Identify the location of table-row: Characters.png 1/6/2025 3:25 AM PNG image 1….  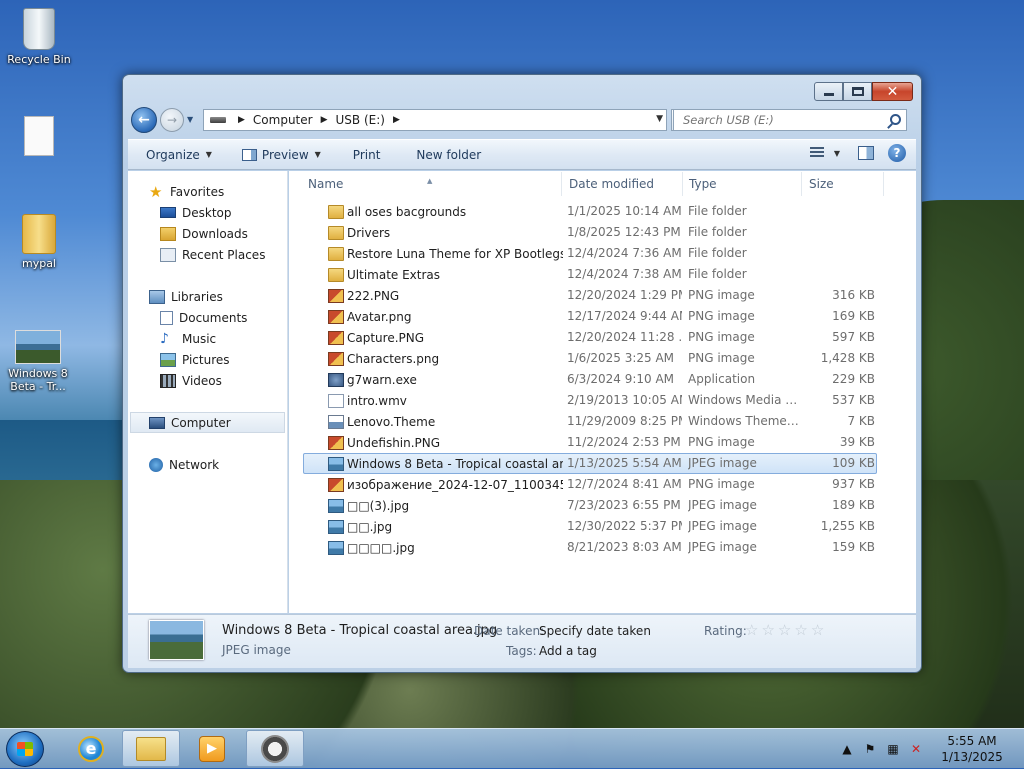
(602, 358).